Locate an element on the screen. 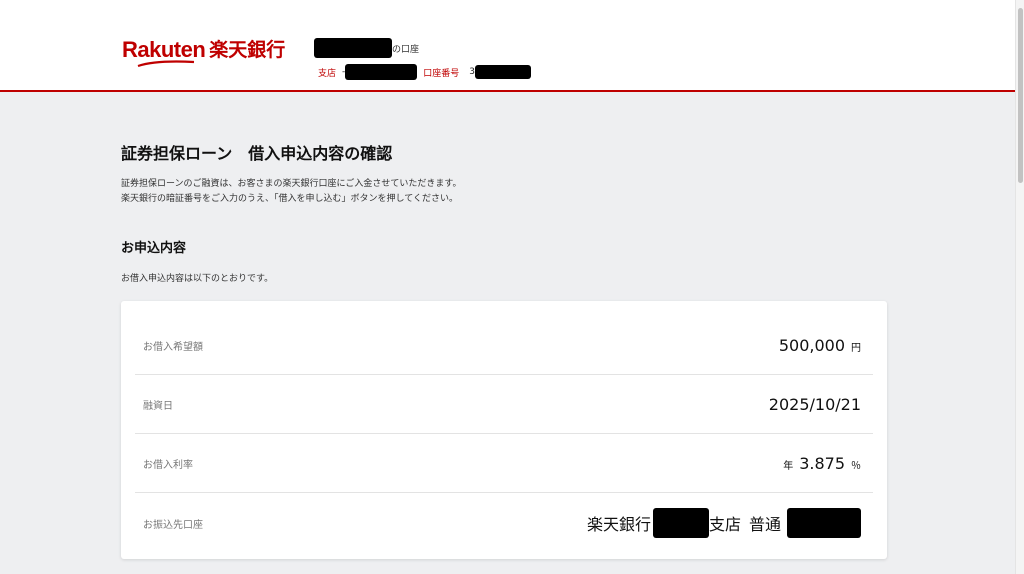 The height and width of the screenshot is (574, 1024). loan-date-value: 2025/10/21 is located at coordinates (814, 404).